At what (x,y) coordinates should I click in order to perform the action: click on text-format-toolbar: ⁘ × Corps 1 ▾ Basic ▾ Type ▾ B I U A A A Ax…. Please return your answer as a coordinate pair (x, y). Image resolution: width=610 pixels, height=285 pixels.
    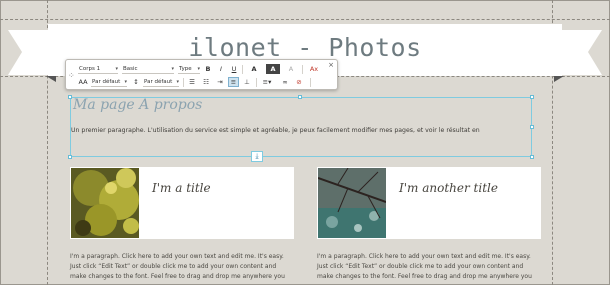
    Looking at the image, I should click on (201, 74).